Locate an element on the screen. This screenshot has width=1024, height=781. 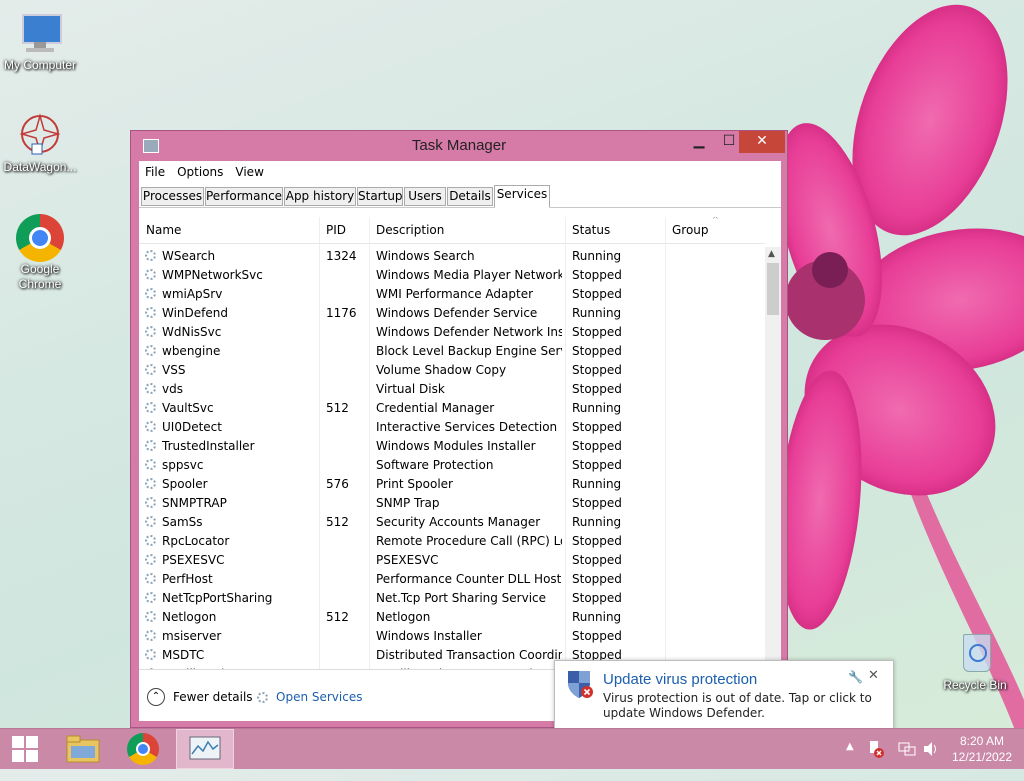
tab-performance: Performance is located at coordinates (244, 196).